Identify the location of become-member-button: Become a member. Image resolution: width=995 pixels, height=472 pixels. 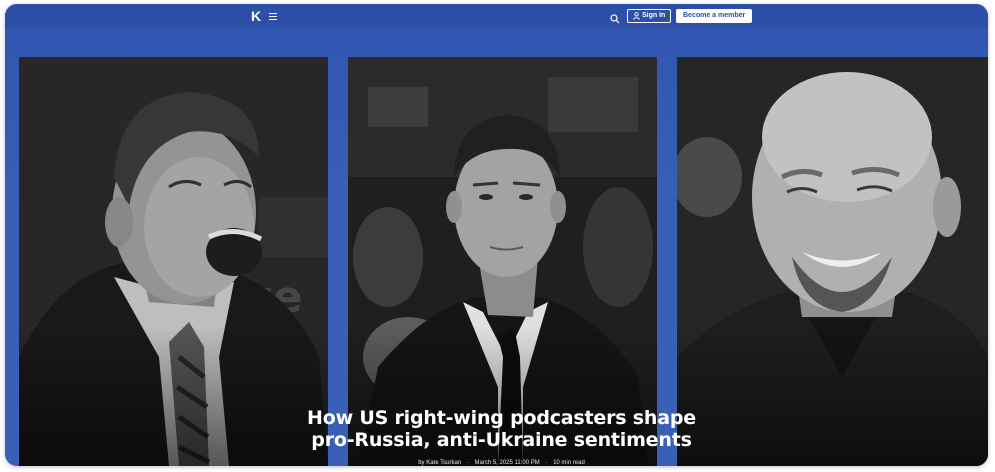
(714, 16).